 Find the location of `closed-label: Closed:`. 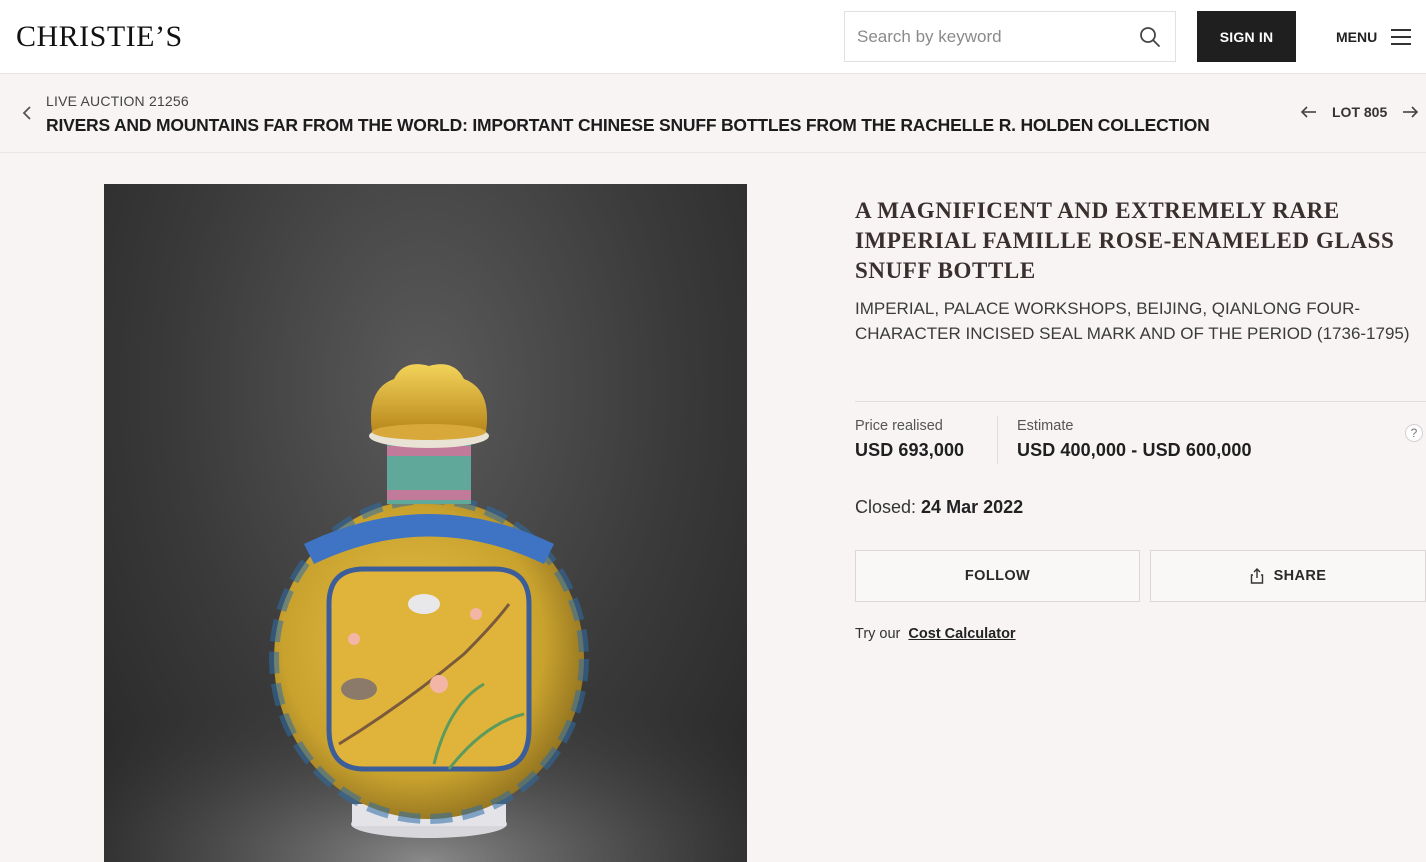

closed-label: Closed: is located at coordinates (886, 507).